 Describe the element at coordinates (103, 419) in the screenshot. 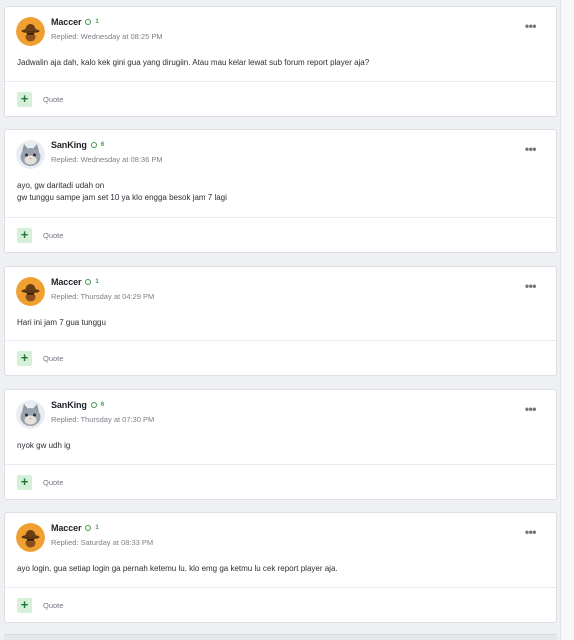

I see `reply-timestamp: Replied: Thursday at 07:30 PM` at that location.